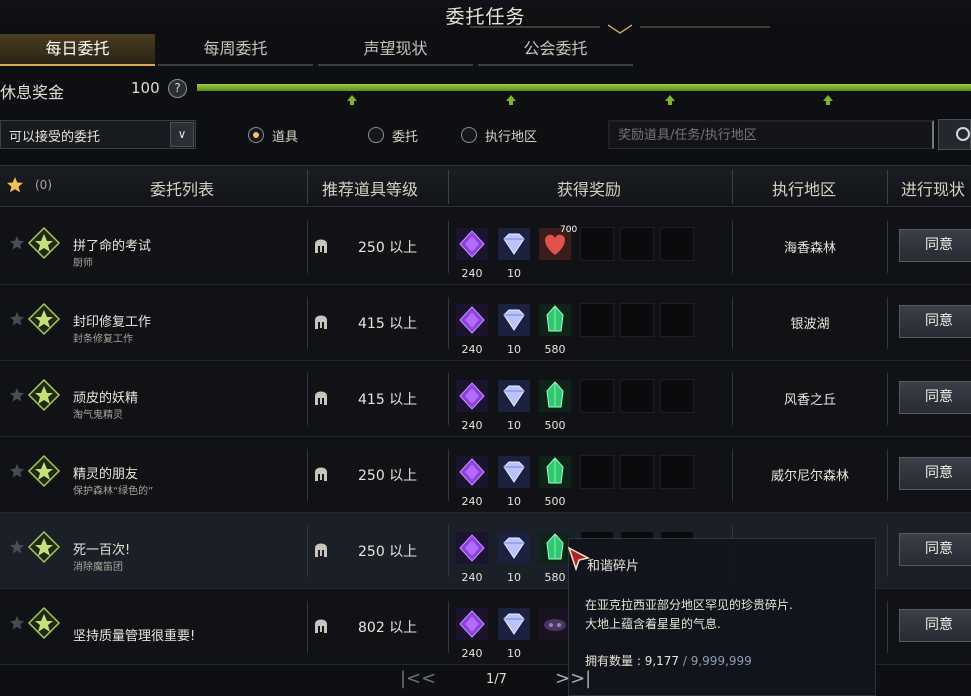 This screenshot has width=971, height=696. Describe the element at coordinates (102, 550) in the screenshot. I see `quest-title: 死一百次!` at that location.